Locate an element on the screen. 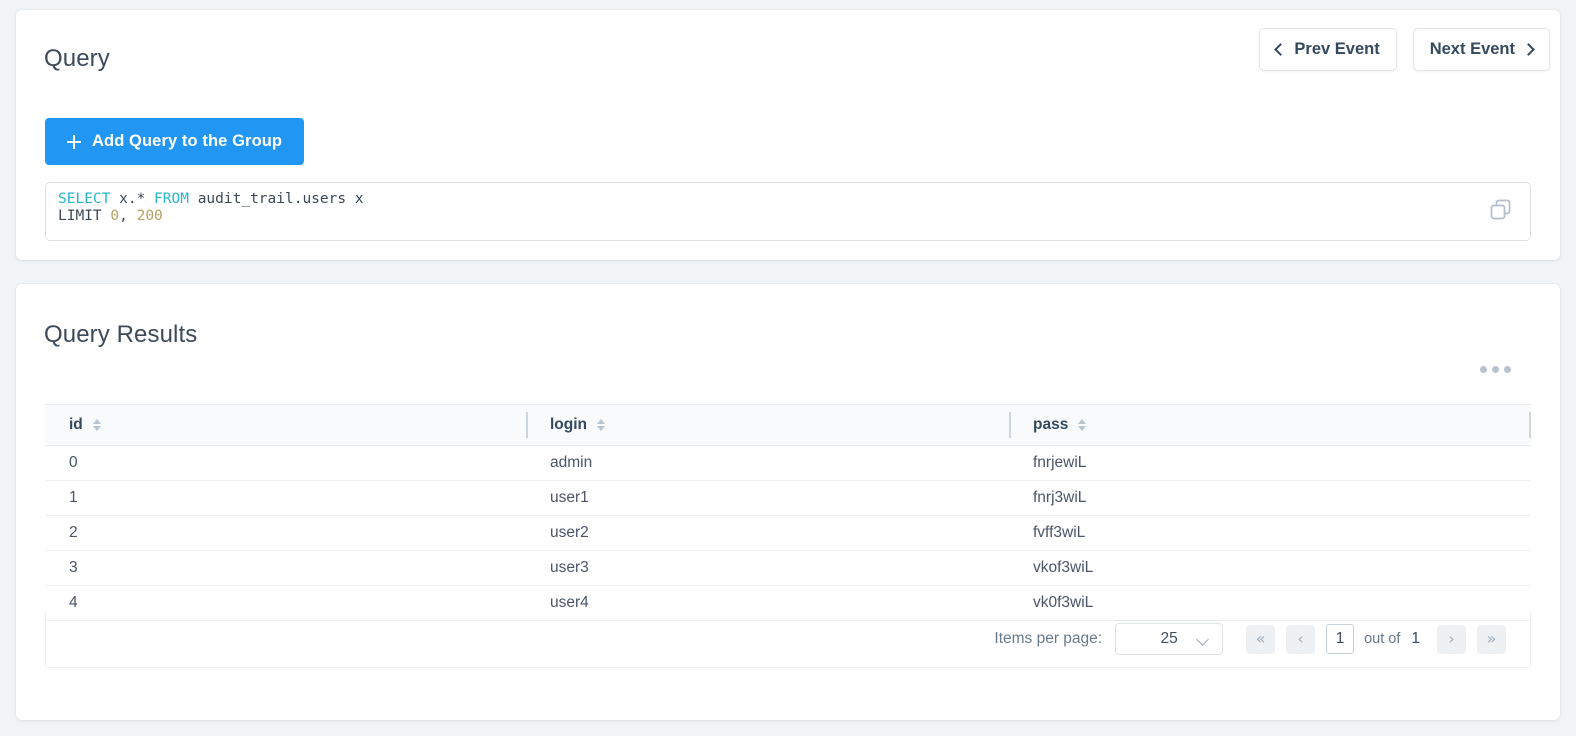 The width and height of the screenshot is (1576, 736). prev-event-button: Prev Event is located at coordinates (1328, 49).